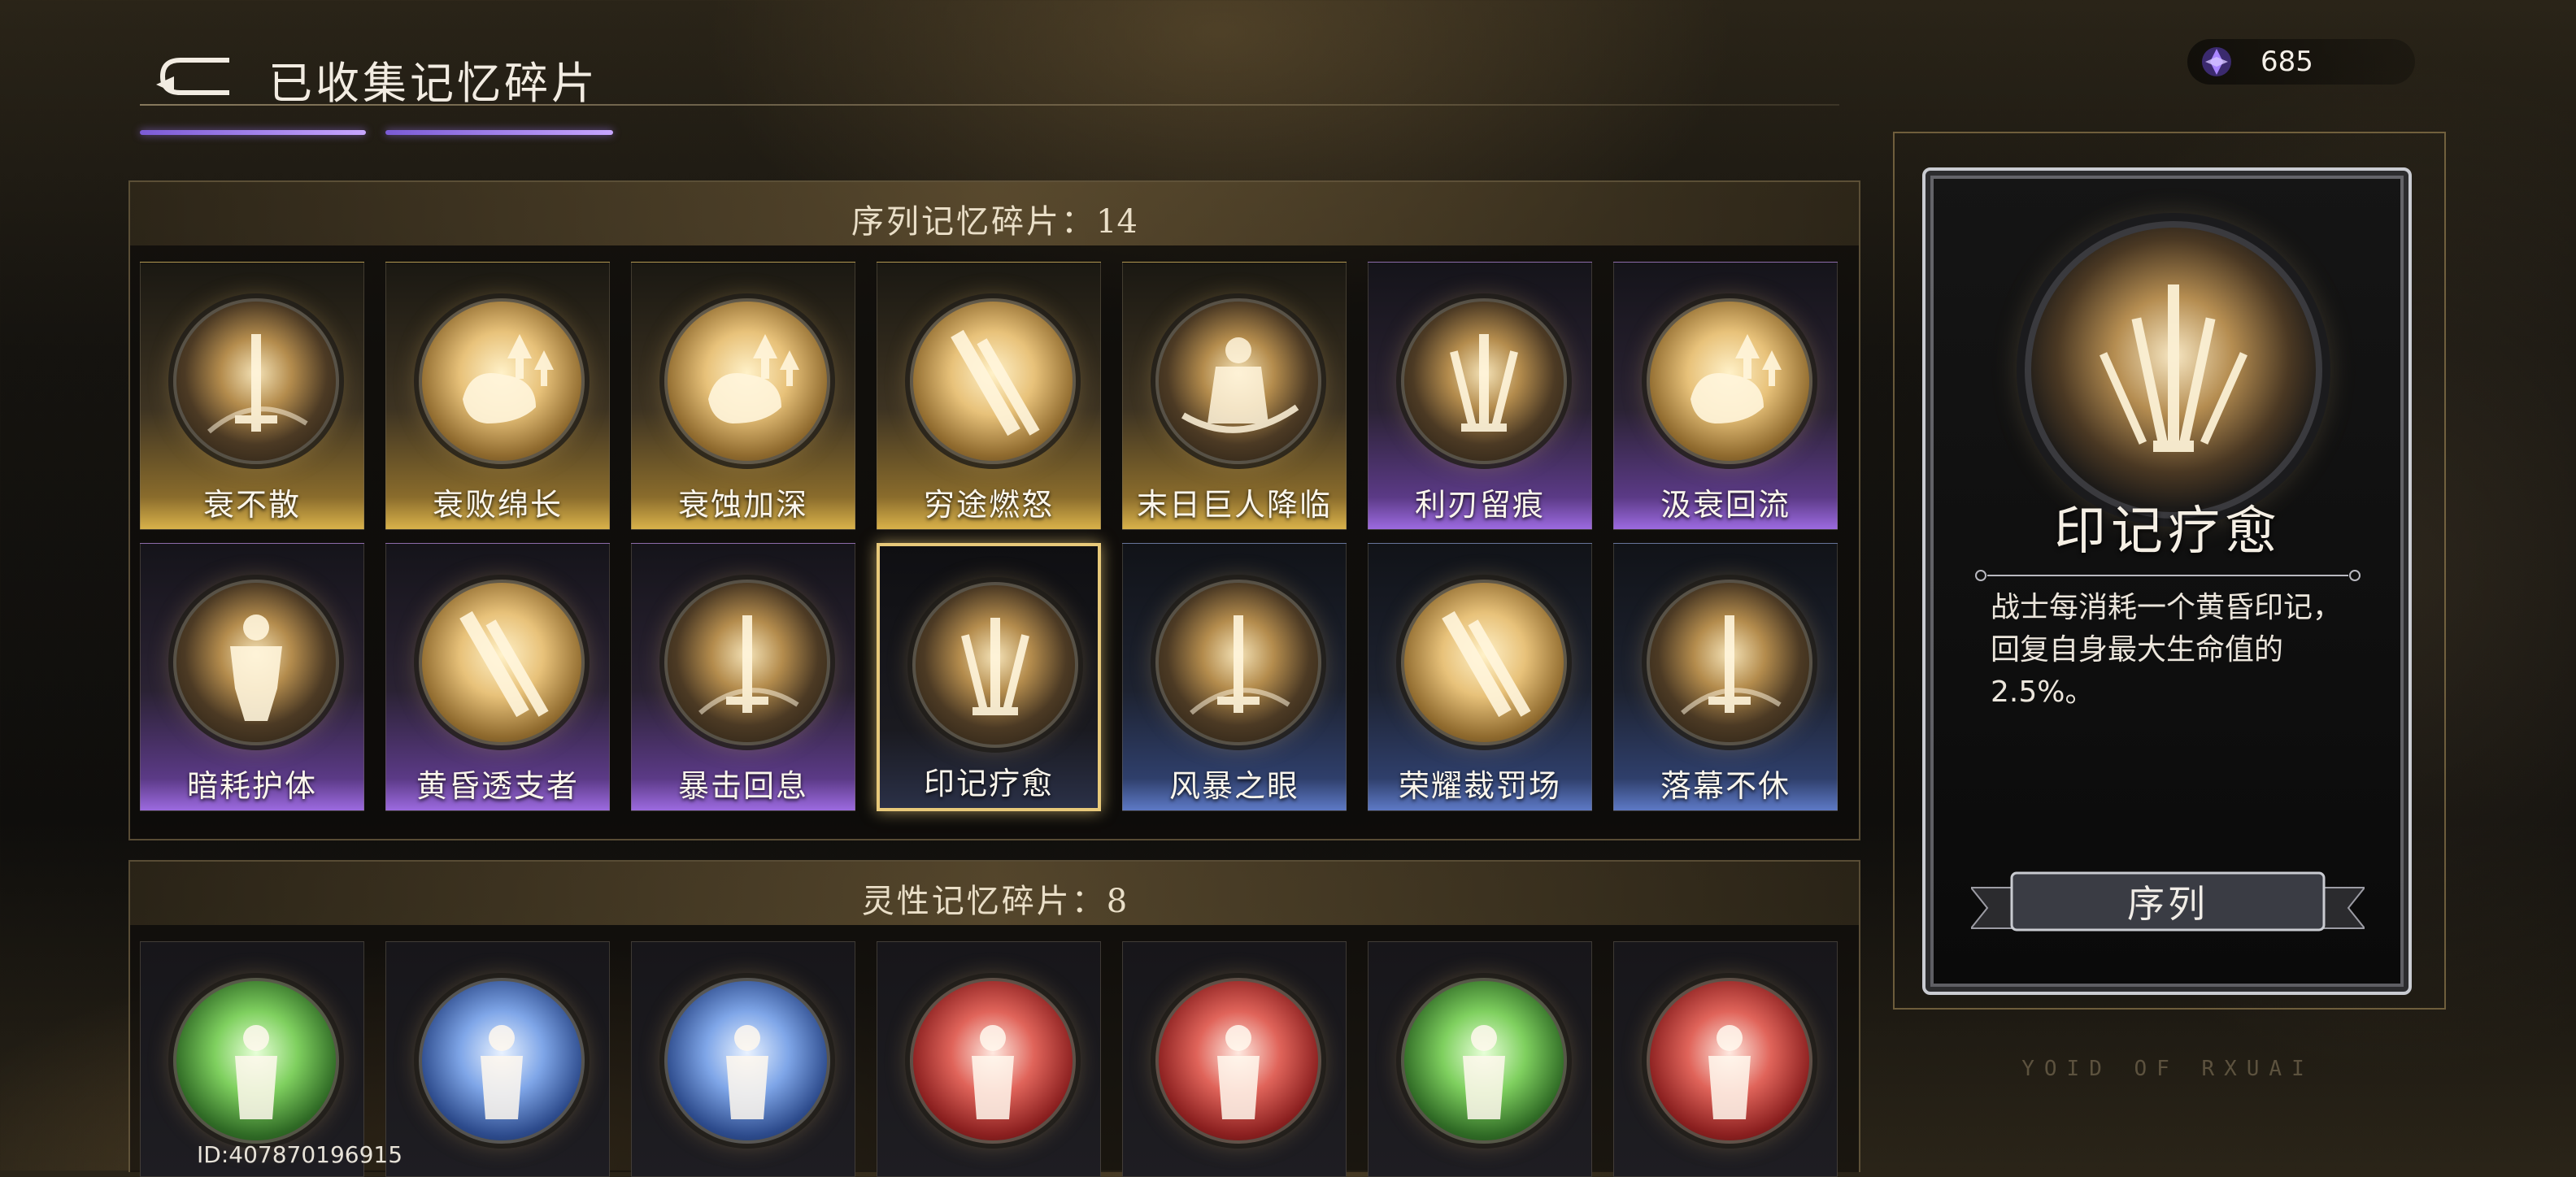 The width and height of the screenshot is (2576, 1177). What do you see at coordinates (2167, 650) in the screenshot?
I see `detail-description: 战士每消耗一个黄昏印记，回复自身最大生命值的2.5%。` at bounding box center [2167, 650].